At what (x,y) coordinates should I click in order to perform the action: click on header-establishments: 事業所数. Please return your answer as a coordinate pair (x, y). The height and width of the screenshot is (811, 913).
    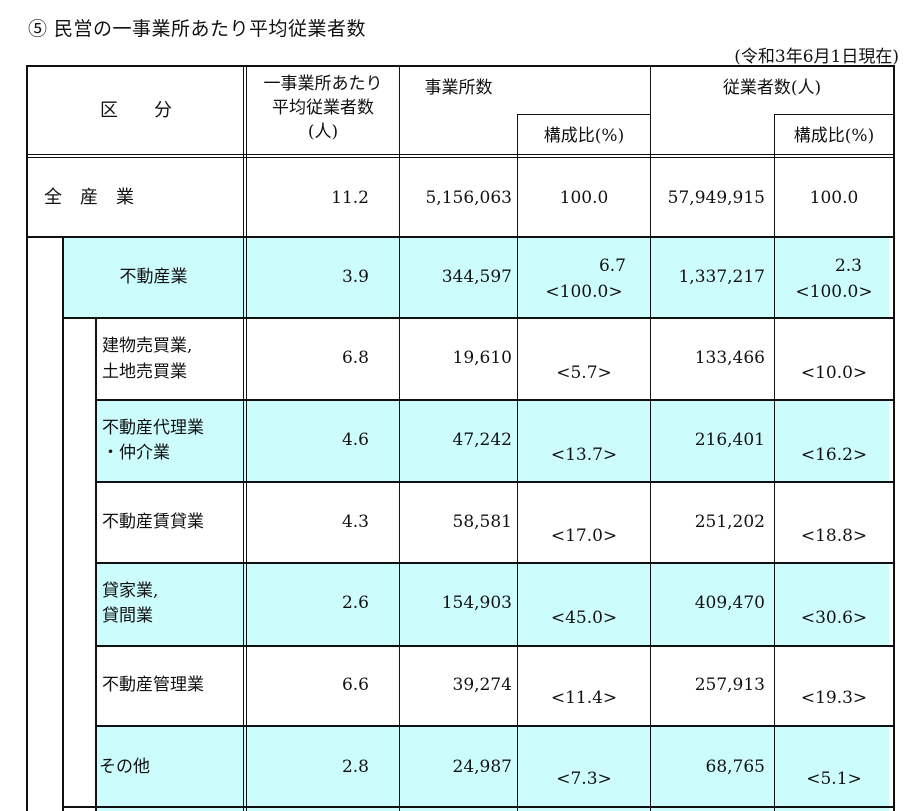
    Looking at the image, I should click on (458, 88).